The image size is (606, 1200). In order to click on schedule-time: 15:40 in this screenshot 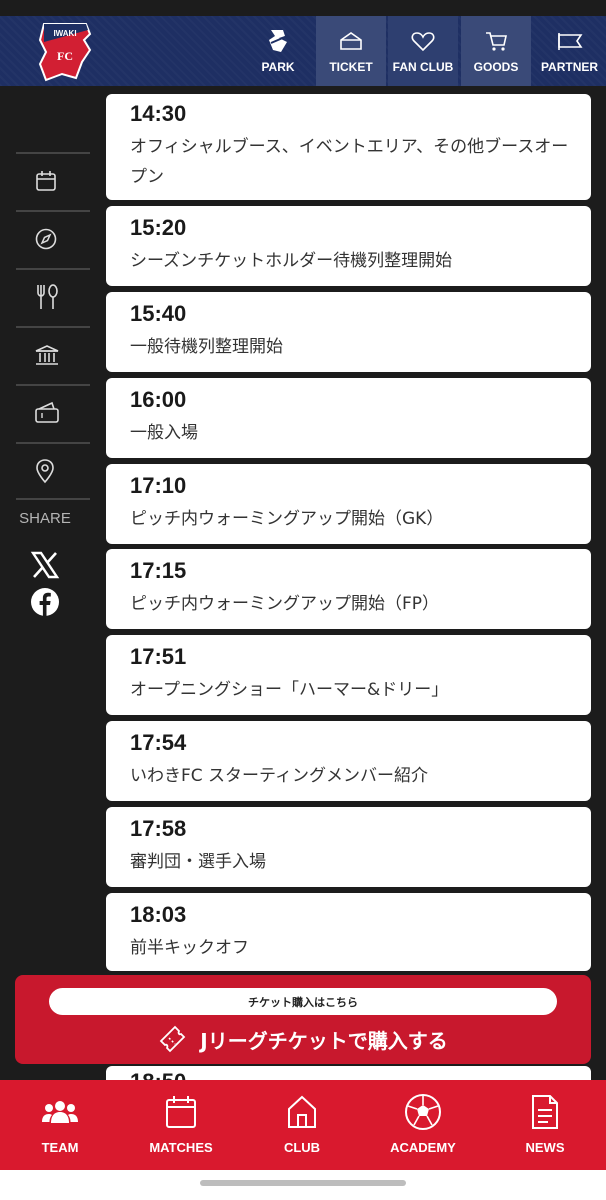, I will do `click(158, 313)`.